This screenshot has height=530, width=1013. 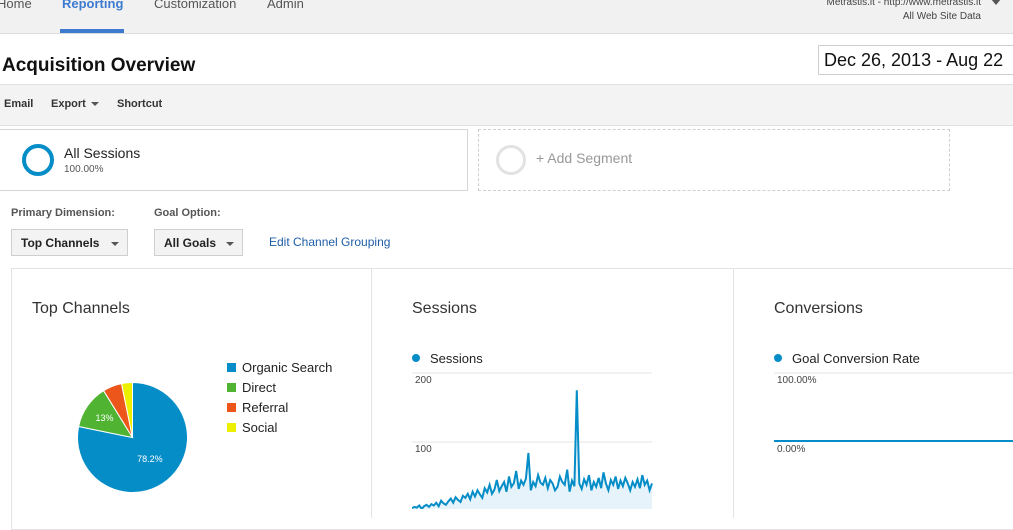 What do you see at coordinates (105, 418) in the screenshot?
I see `pie-data-label: 13%` at bounding box center [105, 418].